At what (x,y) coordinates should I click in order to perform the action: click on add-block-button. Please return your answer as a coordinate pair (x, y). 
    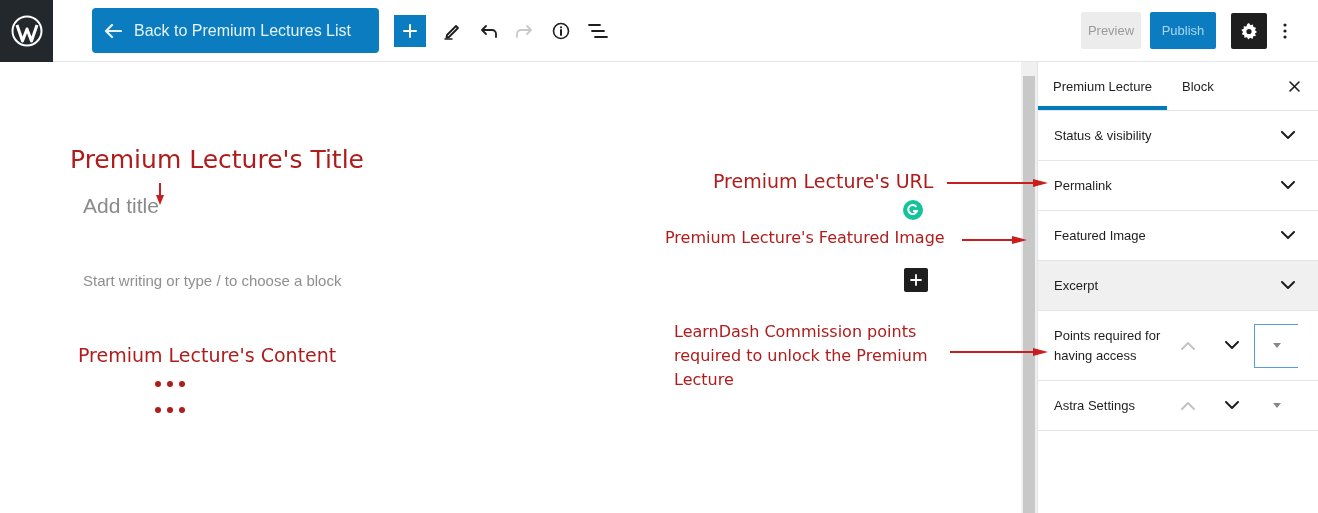
    Looking at the image, I should click on (916, 280).